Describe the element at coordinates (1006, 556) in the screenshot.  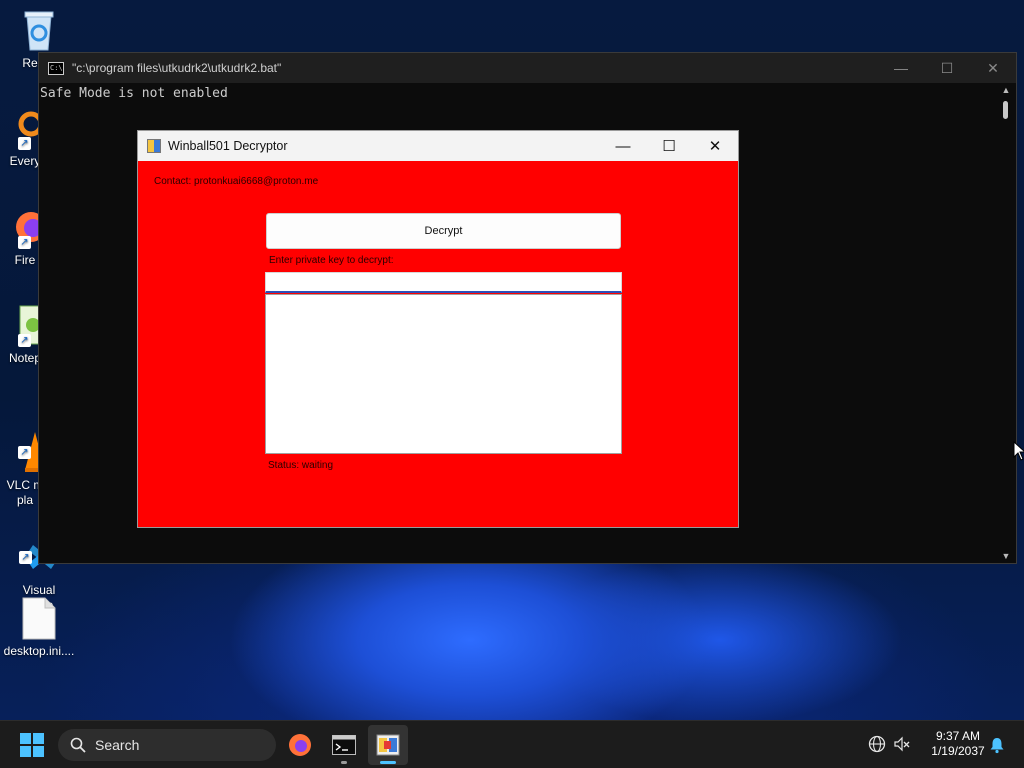
I see `scroll-down-icon: ▼` at that location.